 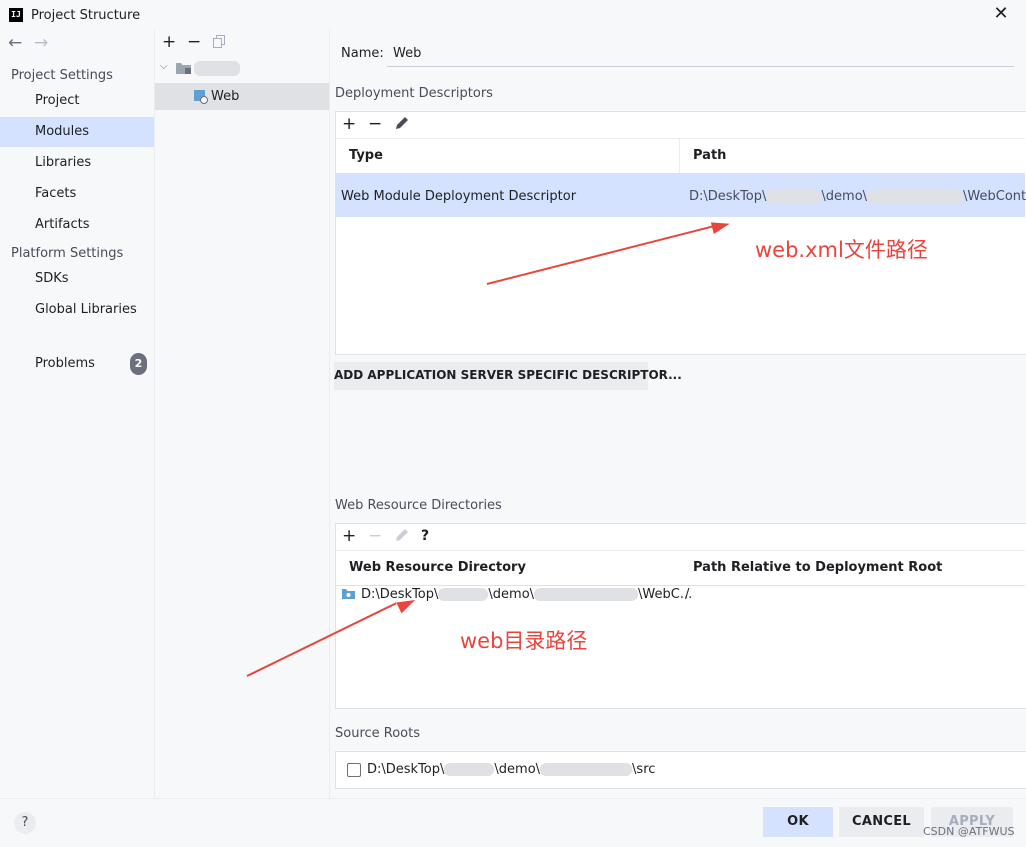 What do you see at coordinates (225, 96) in the screenshot?
I see `tree-item-web-label: Web` at bounding box center [225, 96].